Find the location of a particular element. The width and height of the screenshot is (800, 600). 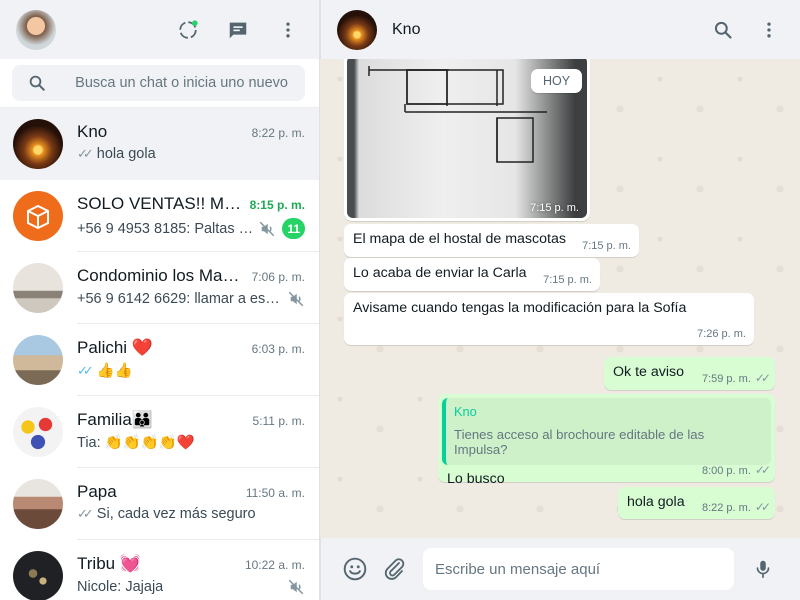

message-time: 7:26 p. m. is located at coordinates (721, 334).